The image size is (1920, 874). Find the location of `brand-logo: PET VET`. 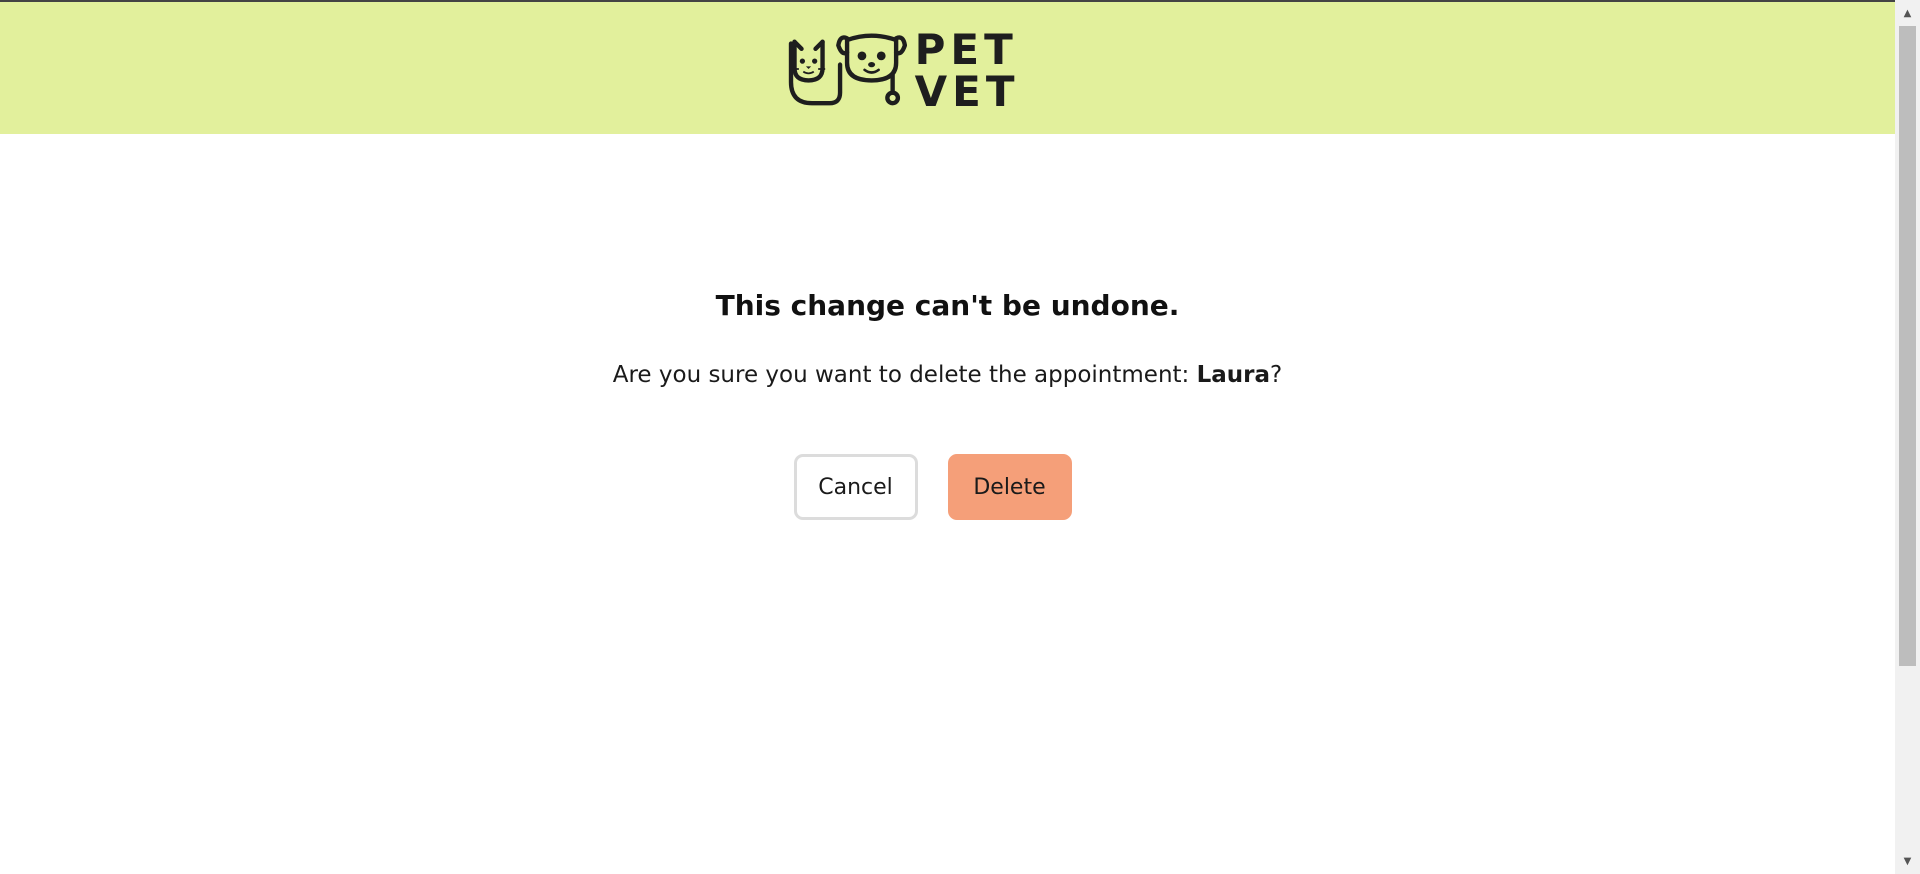

brand-logo: PET VET is located at coordinates (949, 69).